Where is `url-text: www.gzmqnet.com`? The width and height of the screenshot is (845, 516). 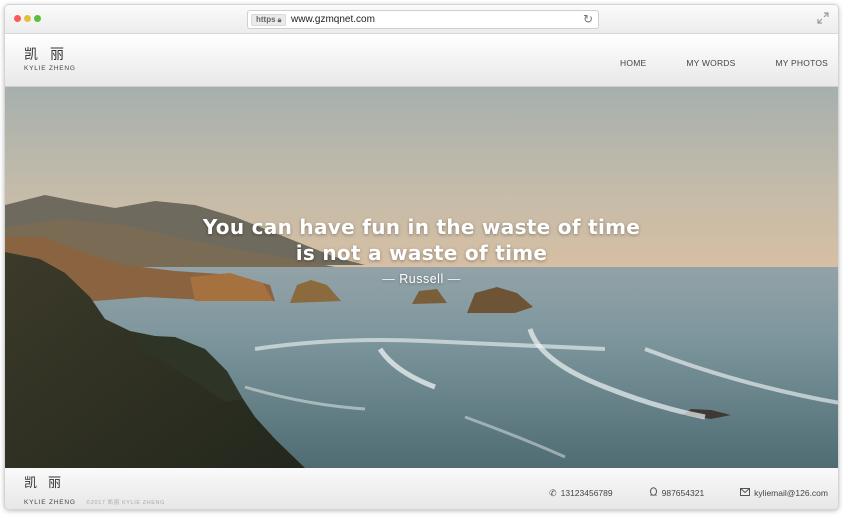 url-text: www.gzmqnet.com is located at coordinates (333, 20).